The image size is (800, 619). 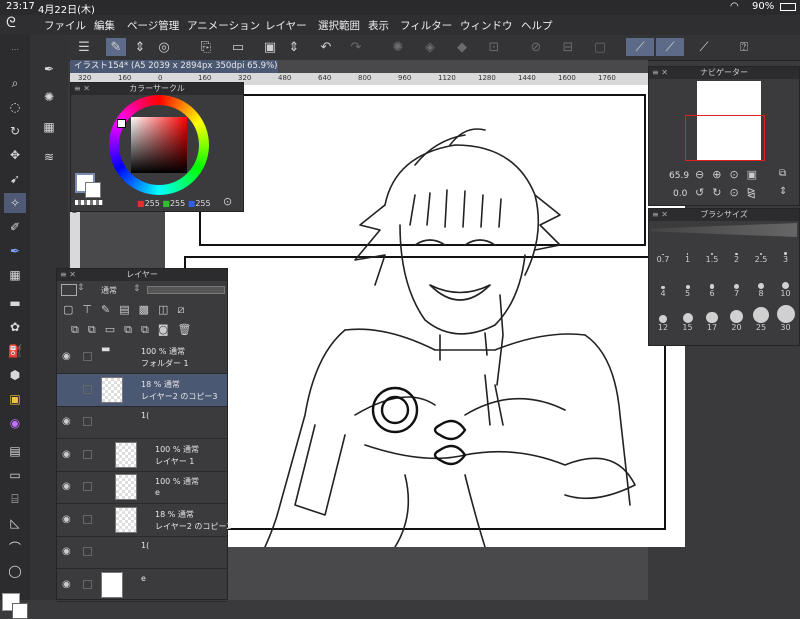 I want to click on layer-mask-icon: ◙, so click(x=168, y=329).